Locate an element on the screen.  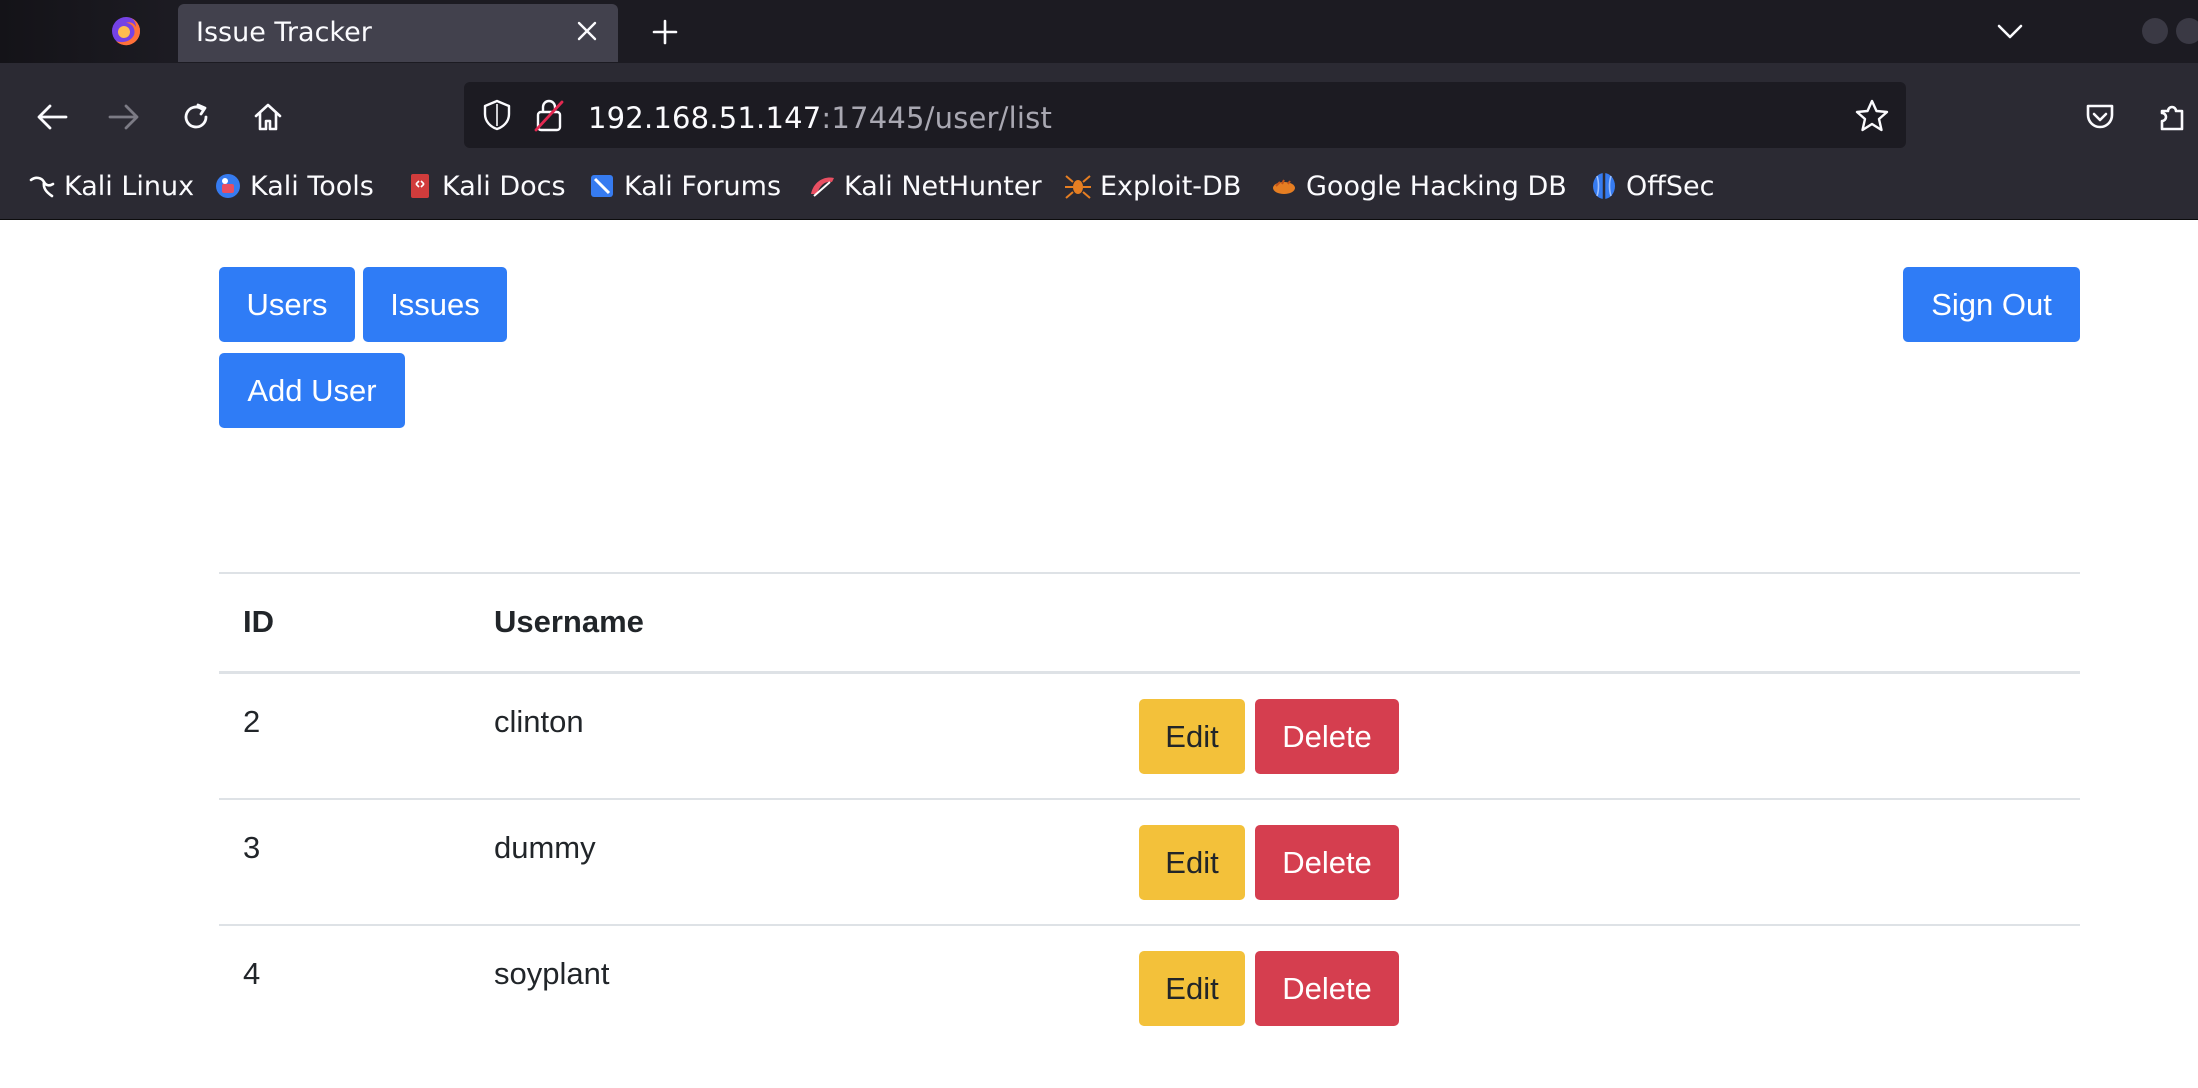
sign-out-button: Sign Out is located at coordinates (1991, 304).